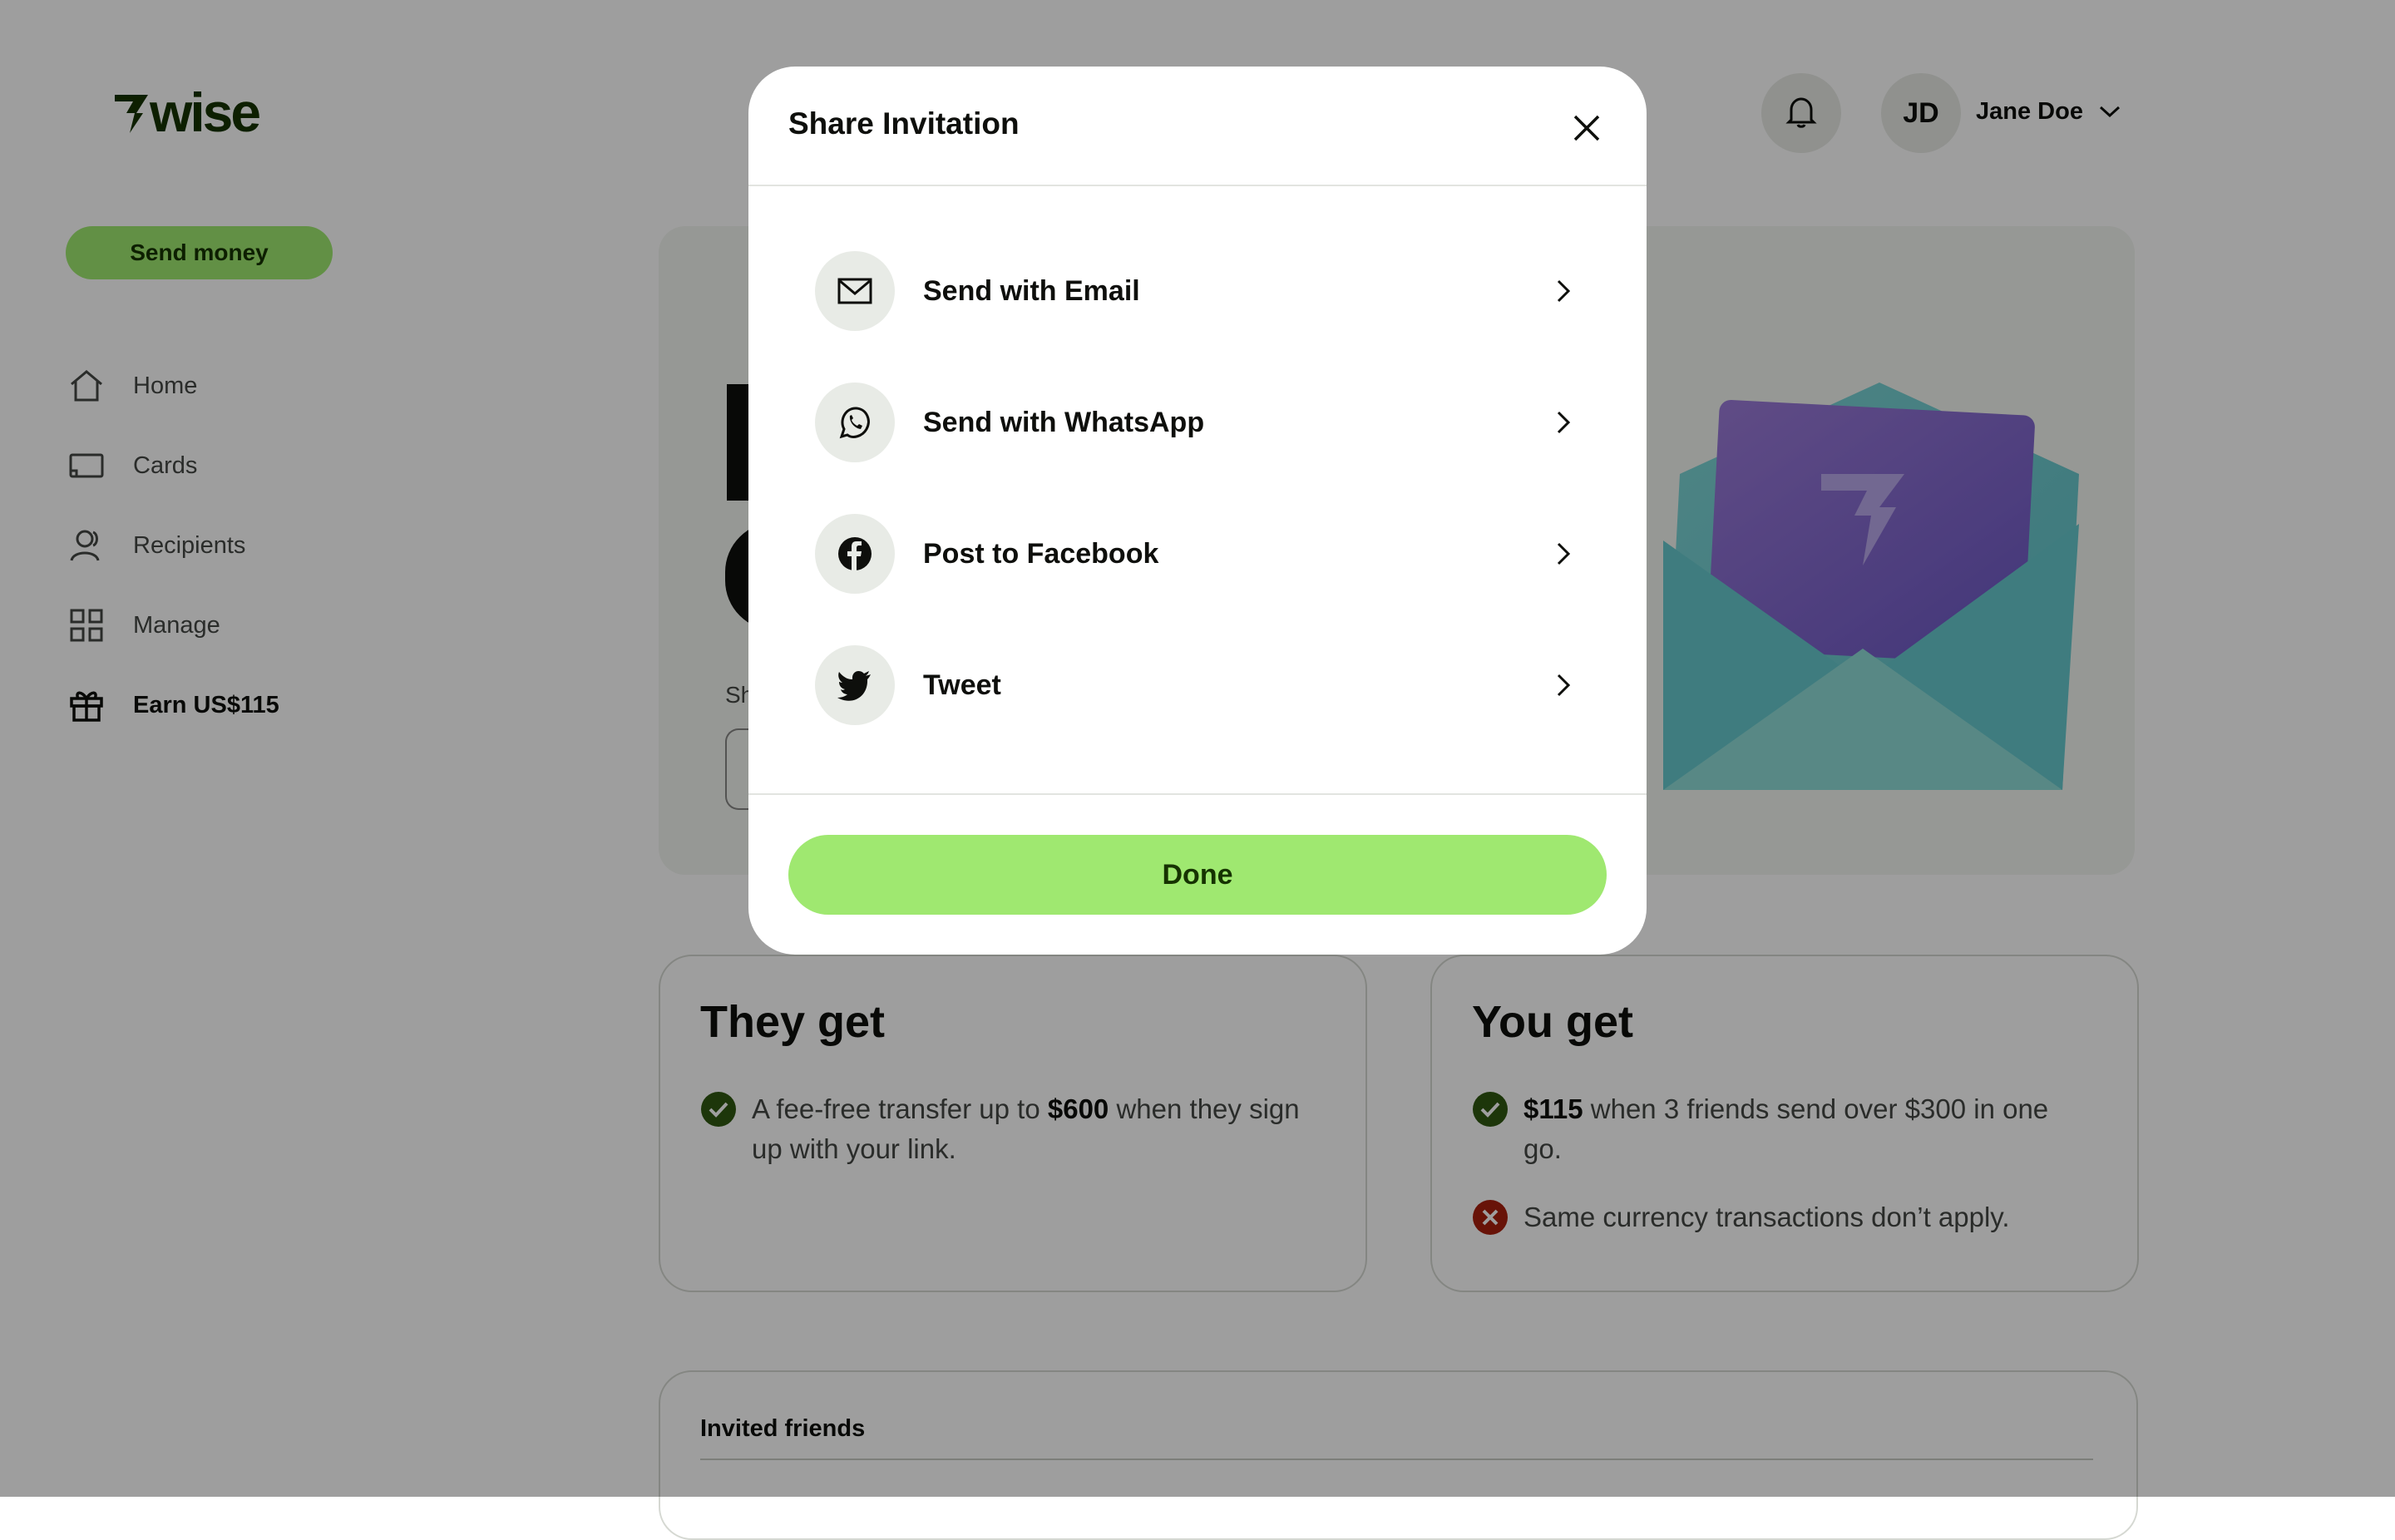  I want to click on share-option-twitter: Tweet, so click(1197, 685).